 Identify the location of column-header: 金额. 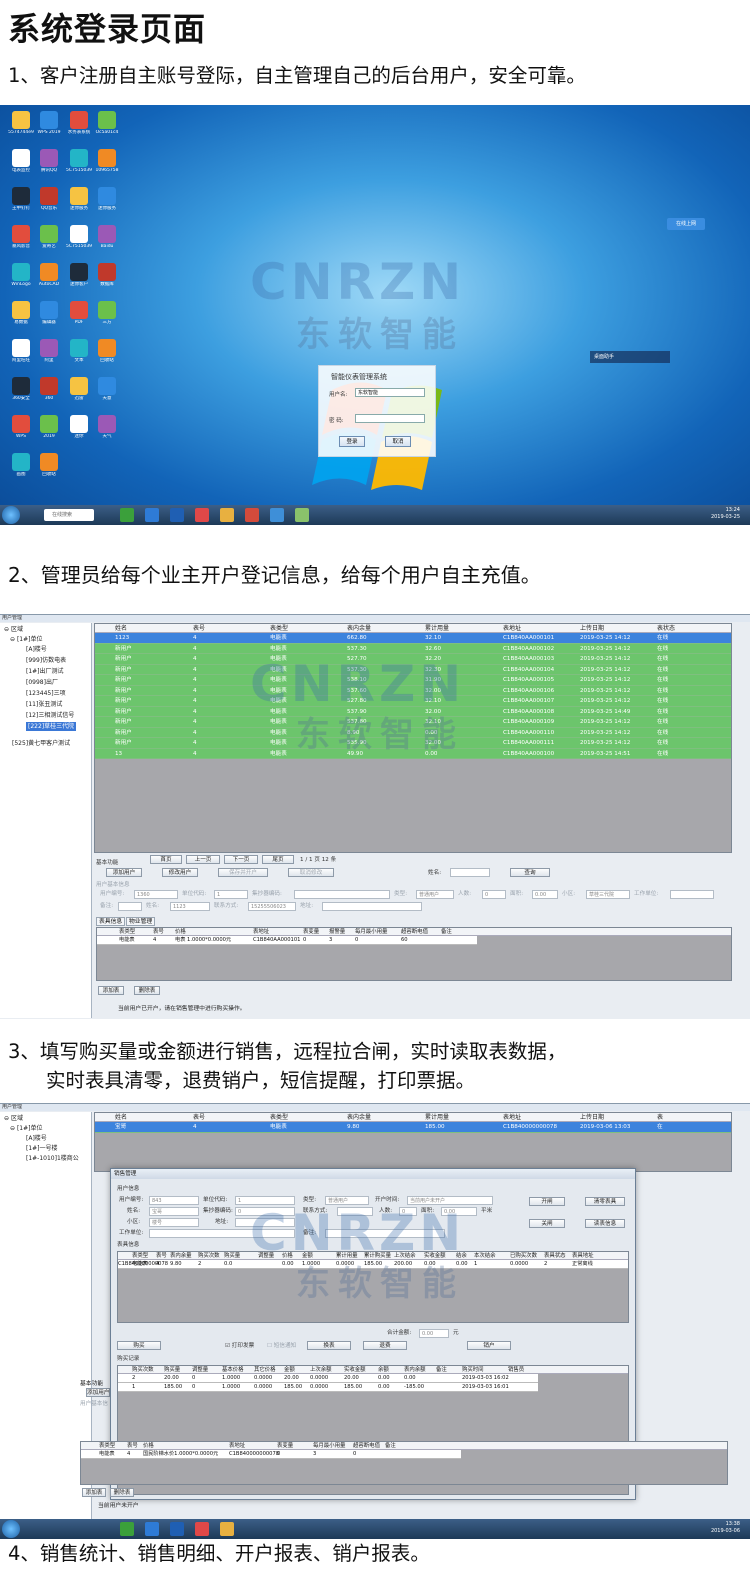
(289, 1370).